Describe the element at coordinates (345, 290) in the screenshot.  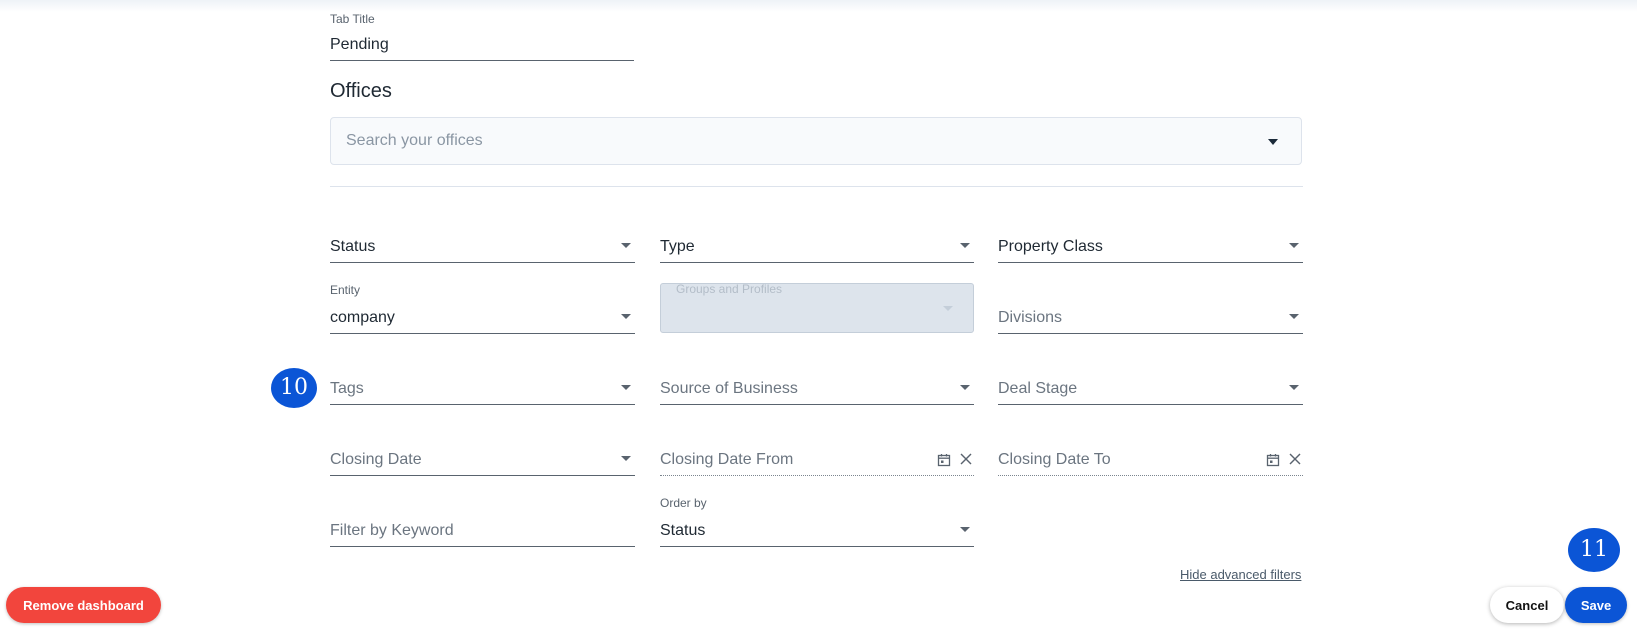
I see `entity-label: Entity` at that location.